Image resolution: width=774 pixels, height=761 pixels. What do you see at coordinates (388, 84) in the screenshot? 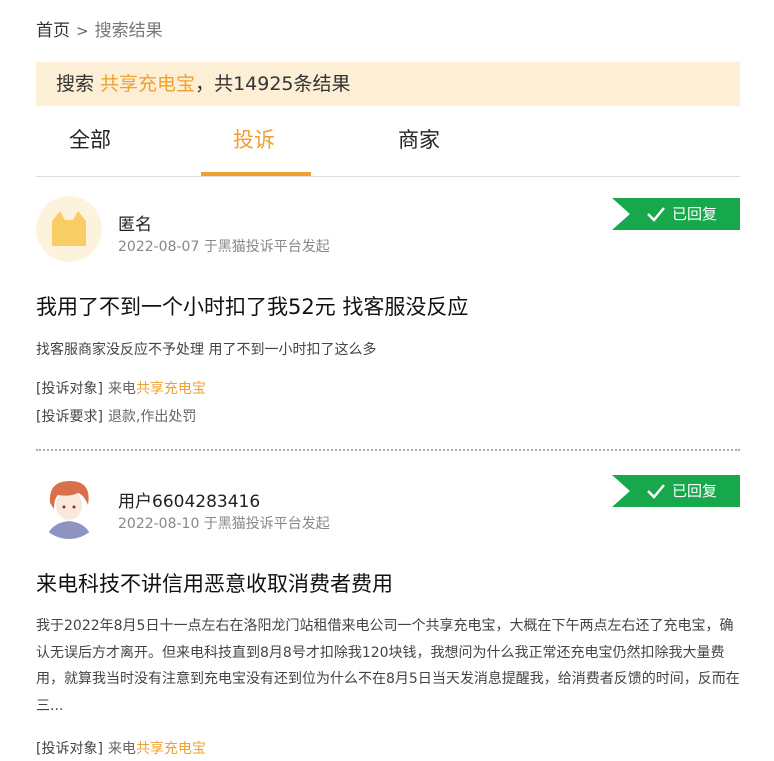
I see `search-summary-banner: 搜索 共享充电宝，共14925条结果` at bounding box center [388, 84].